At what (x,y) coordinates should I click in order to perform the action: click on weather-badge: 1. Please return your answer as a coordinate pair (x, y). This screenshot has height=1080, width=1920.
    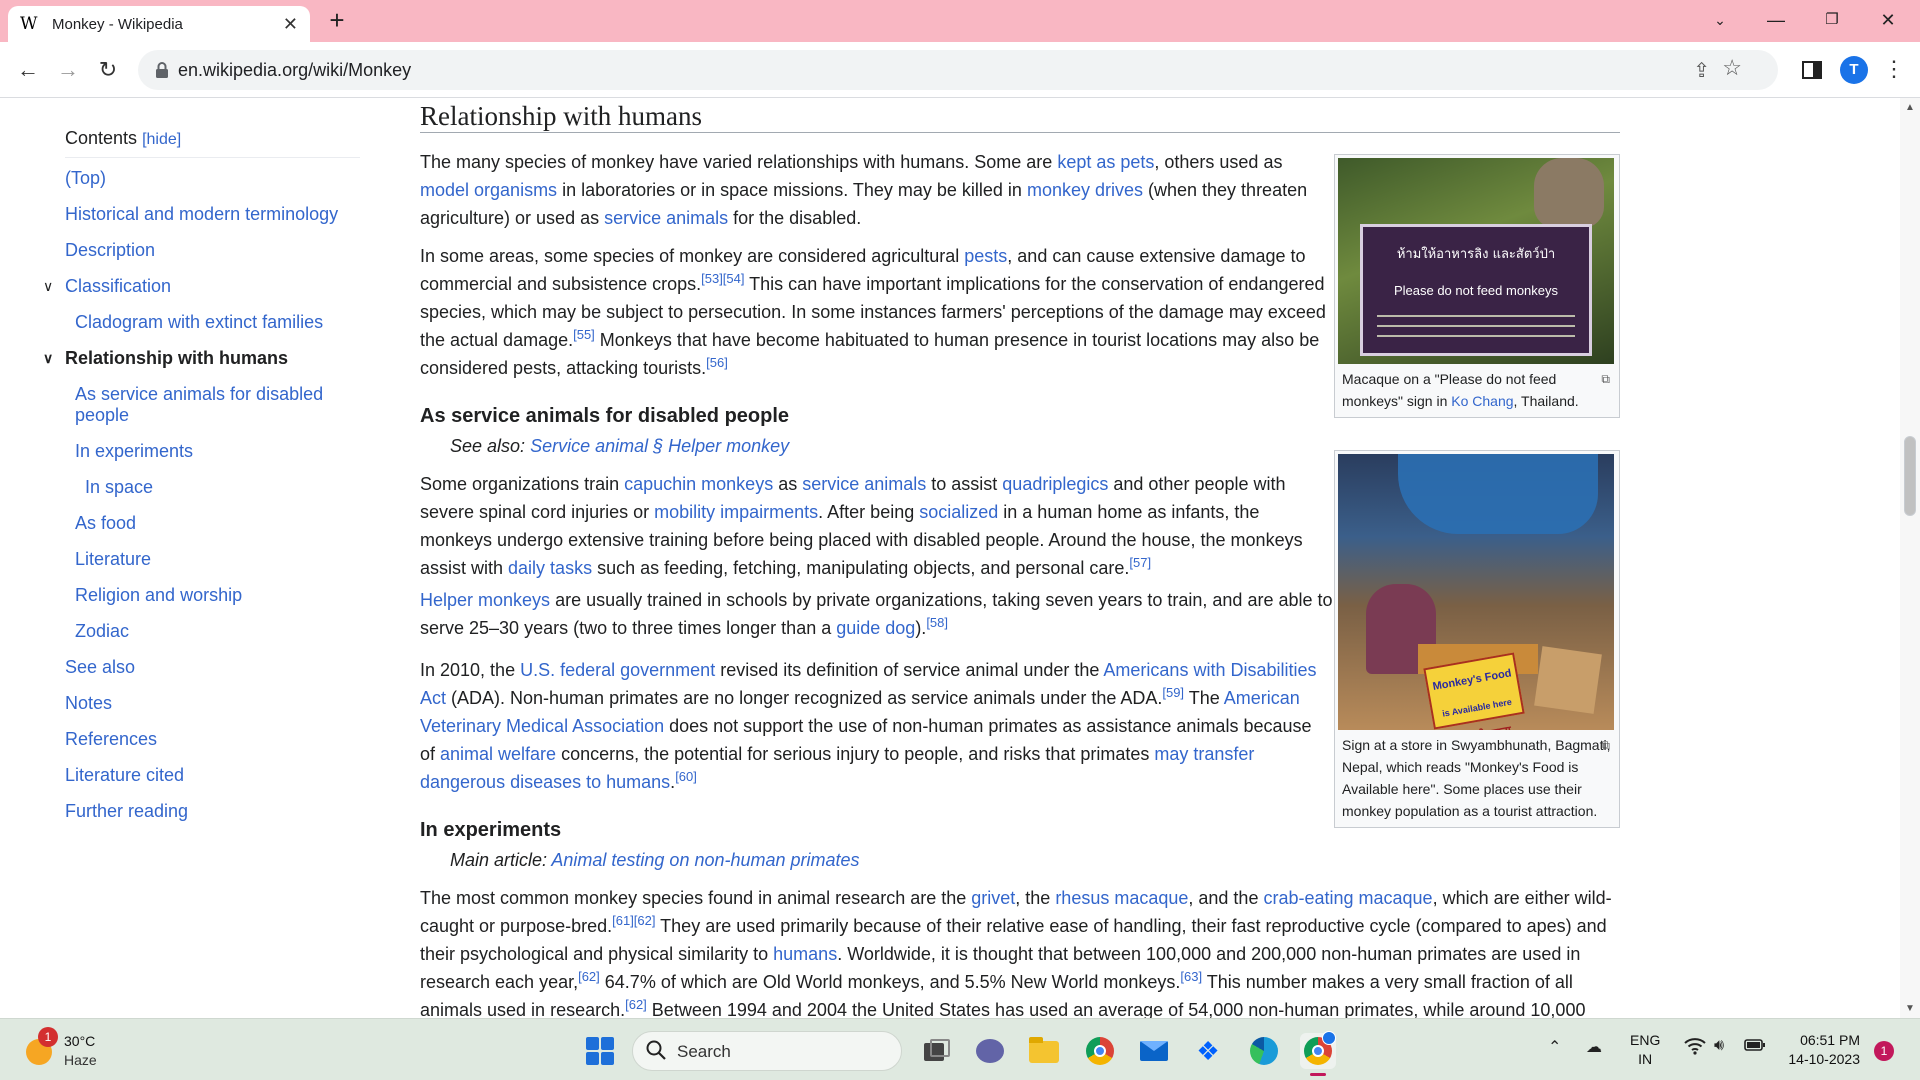
    Looking at the image, I should click on (48, 1037).